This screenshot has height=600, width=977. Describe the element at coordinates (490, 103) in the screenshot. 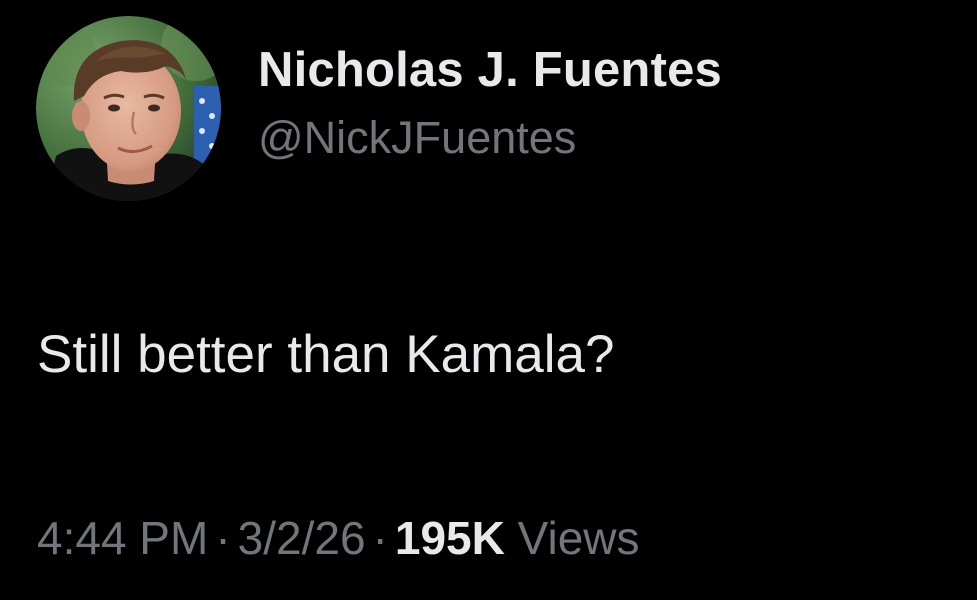

I see `author-info: Nicholas J. Fuentes @NickJFuentes` at that location.